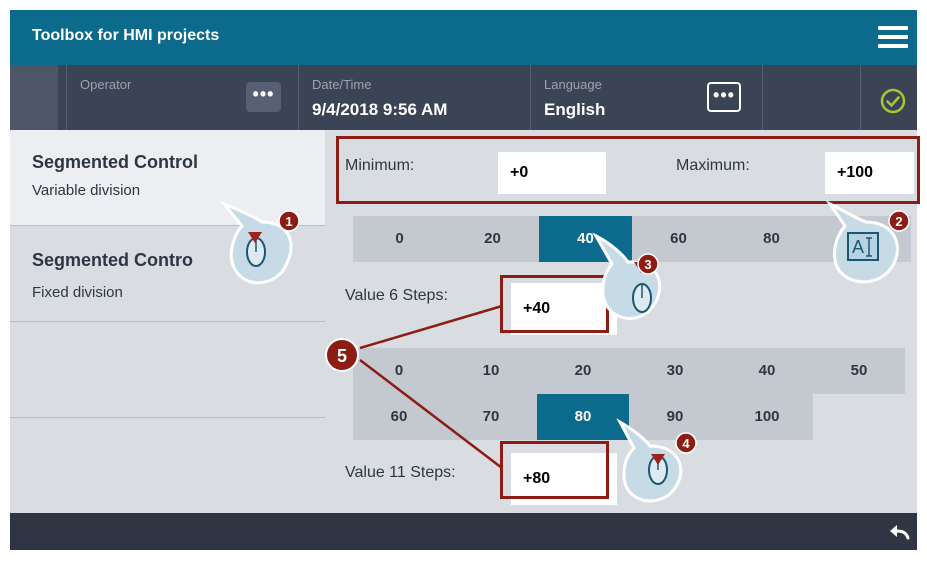  I want to click on segment-11-steps-100: 100, so click(767, 417).